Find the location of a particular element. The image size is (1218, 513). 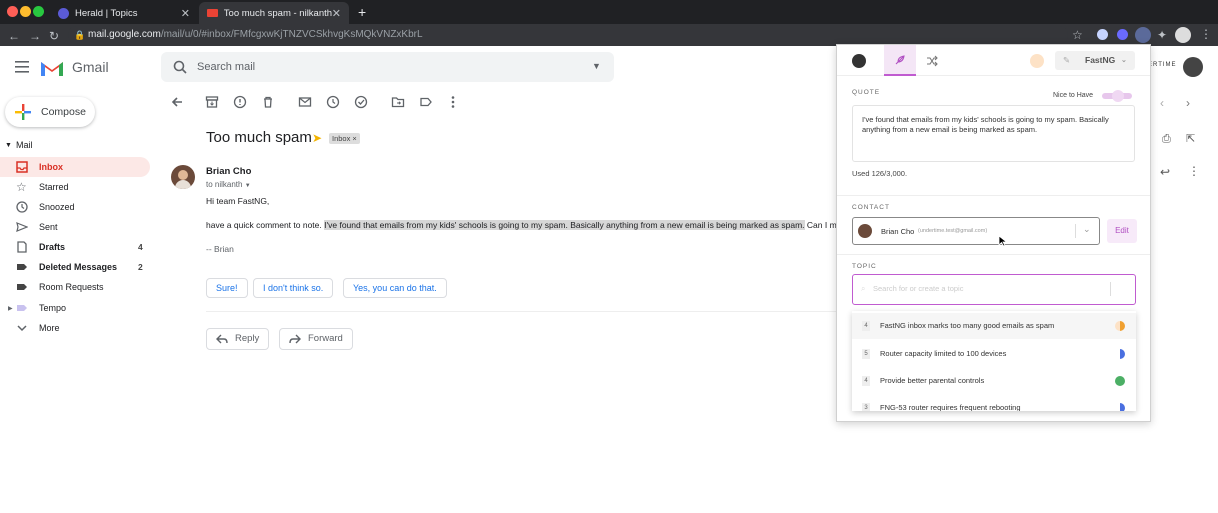

contact-select: Brian Cho (undertime.test@gmail.com) ⌄ is located at coordinates (976, 231).